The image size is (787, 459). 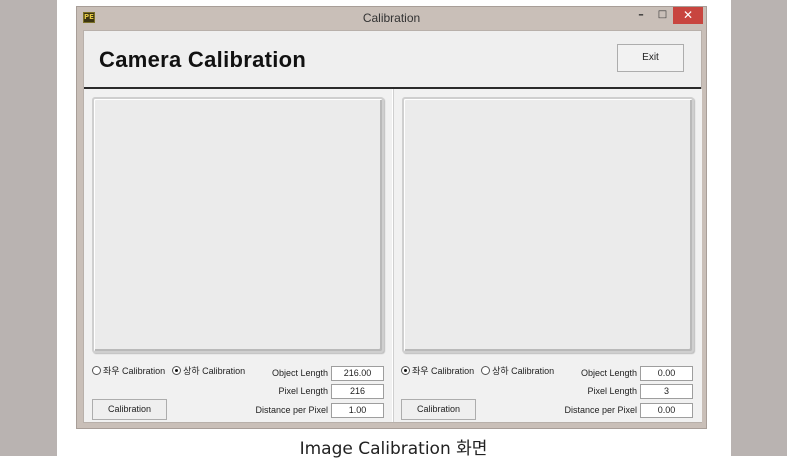 I want to click on pixel-length-field: 3, so click(x=666, y=391).